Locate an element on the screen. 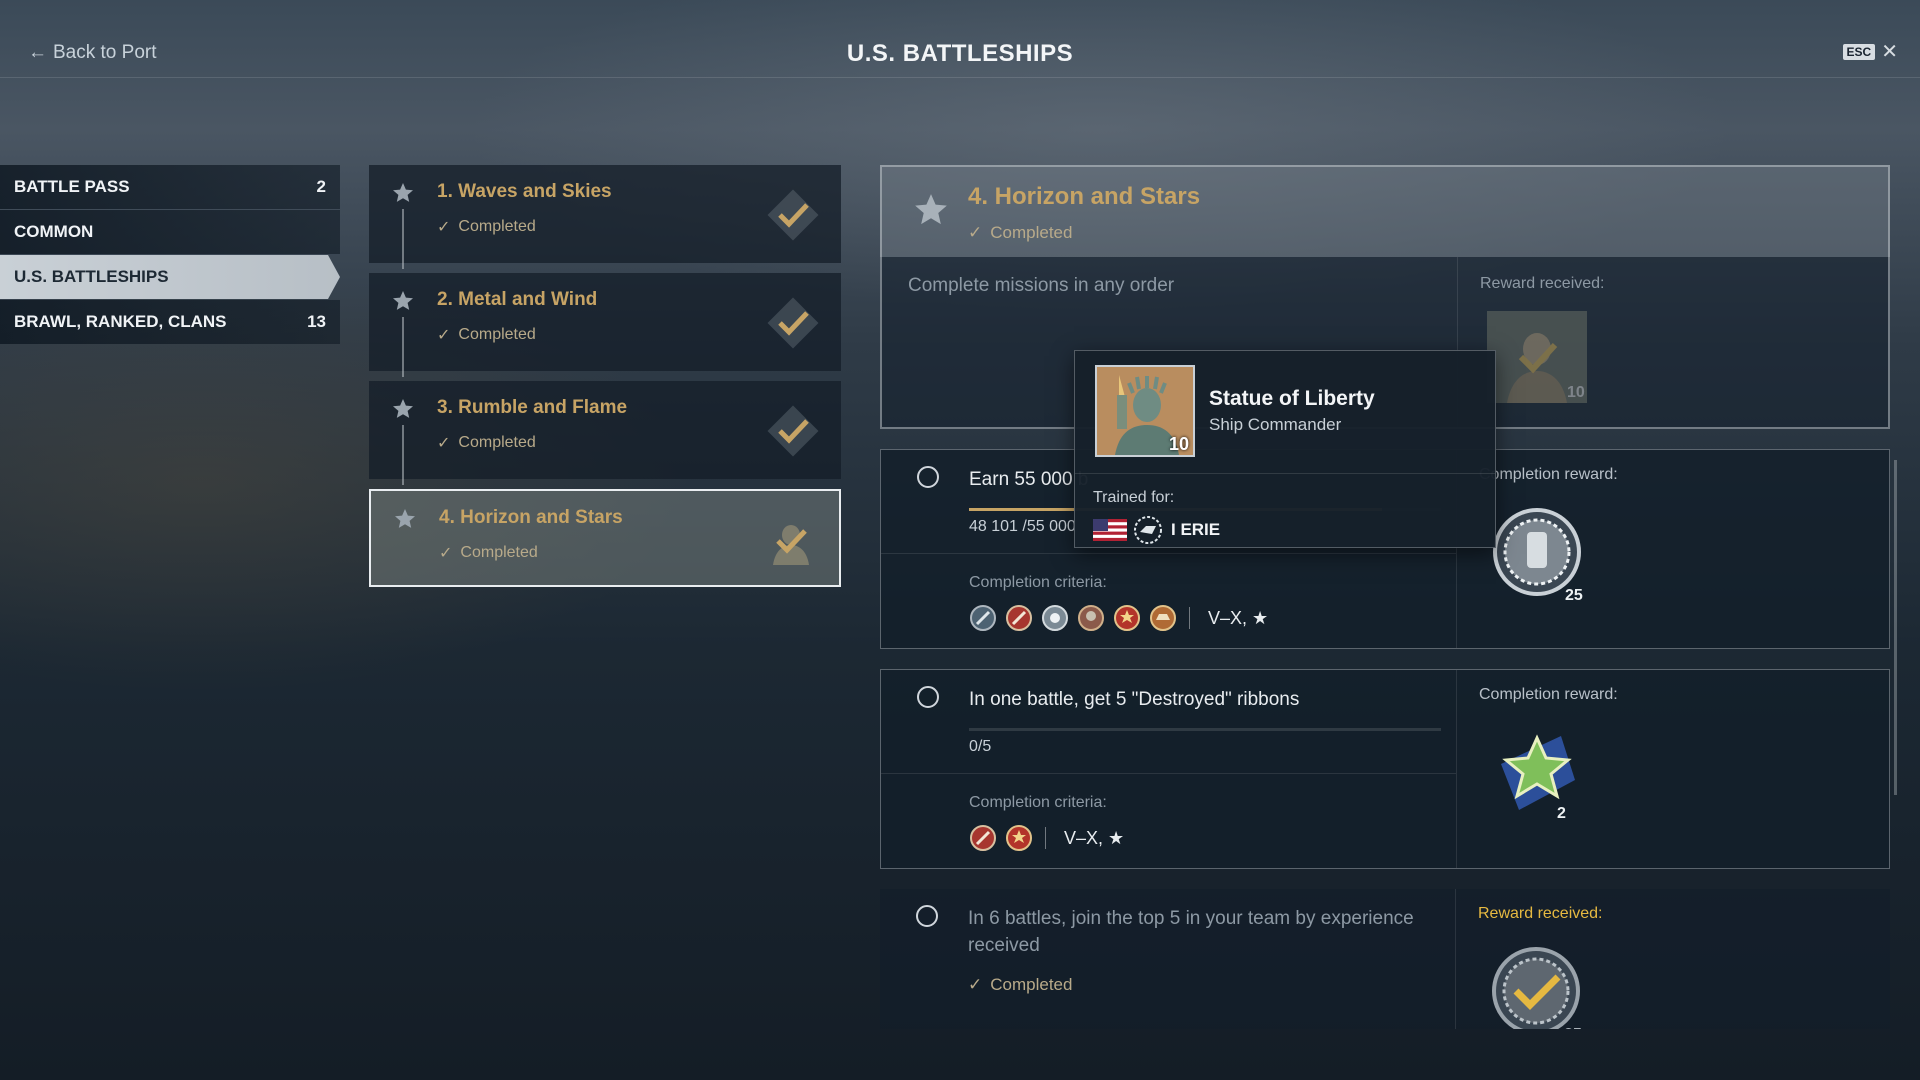 The height and width of the screenshot is (1080, 1920). star-flag-reward-icon: 2 is located at coordinates (1543, 778).